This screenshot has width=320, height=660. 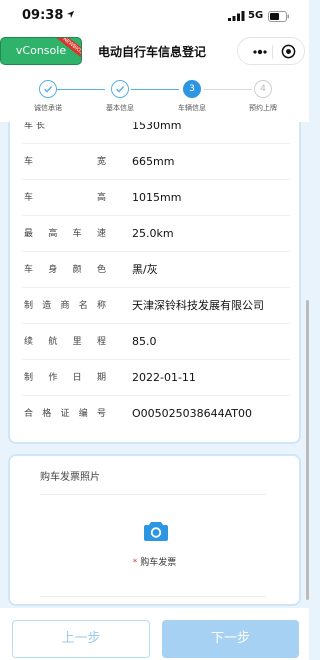 What do you see at coordinates (236, 16) in the screenshot?
I see `signal-icon` at bounding box center [236, 16].